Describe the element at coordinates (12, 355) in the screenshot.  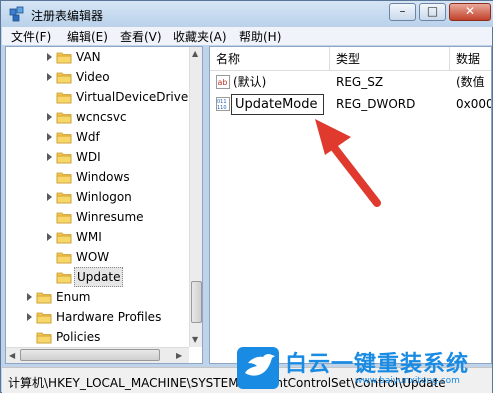
I see `scroll-left-arrow-icon: ◀` at that location.